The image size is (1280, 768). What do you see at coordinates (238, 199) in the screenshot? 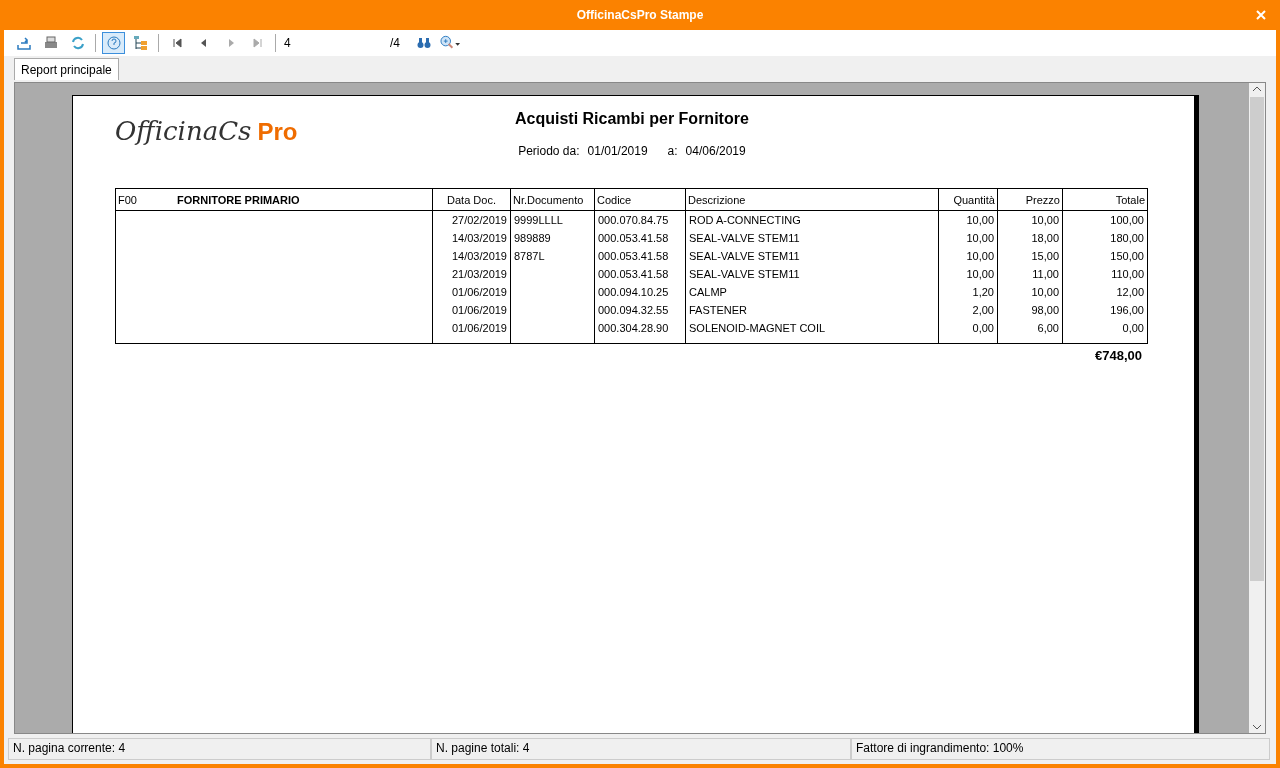
I see `supplier-name: FORNITORE PRIMARIO` at bounding box center [238, 199].